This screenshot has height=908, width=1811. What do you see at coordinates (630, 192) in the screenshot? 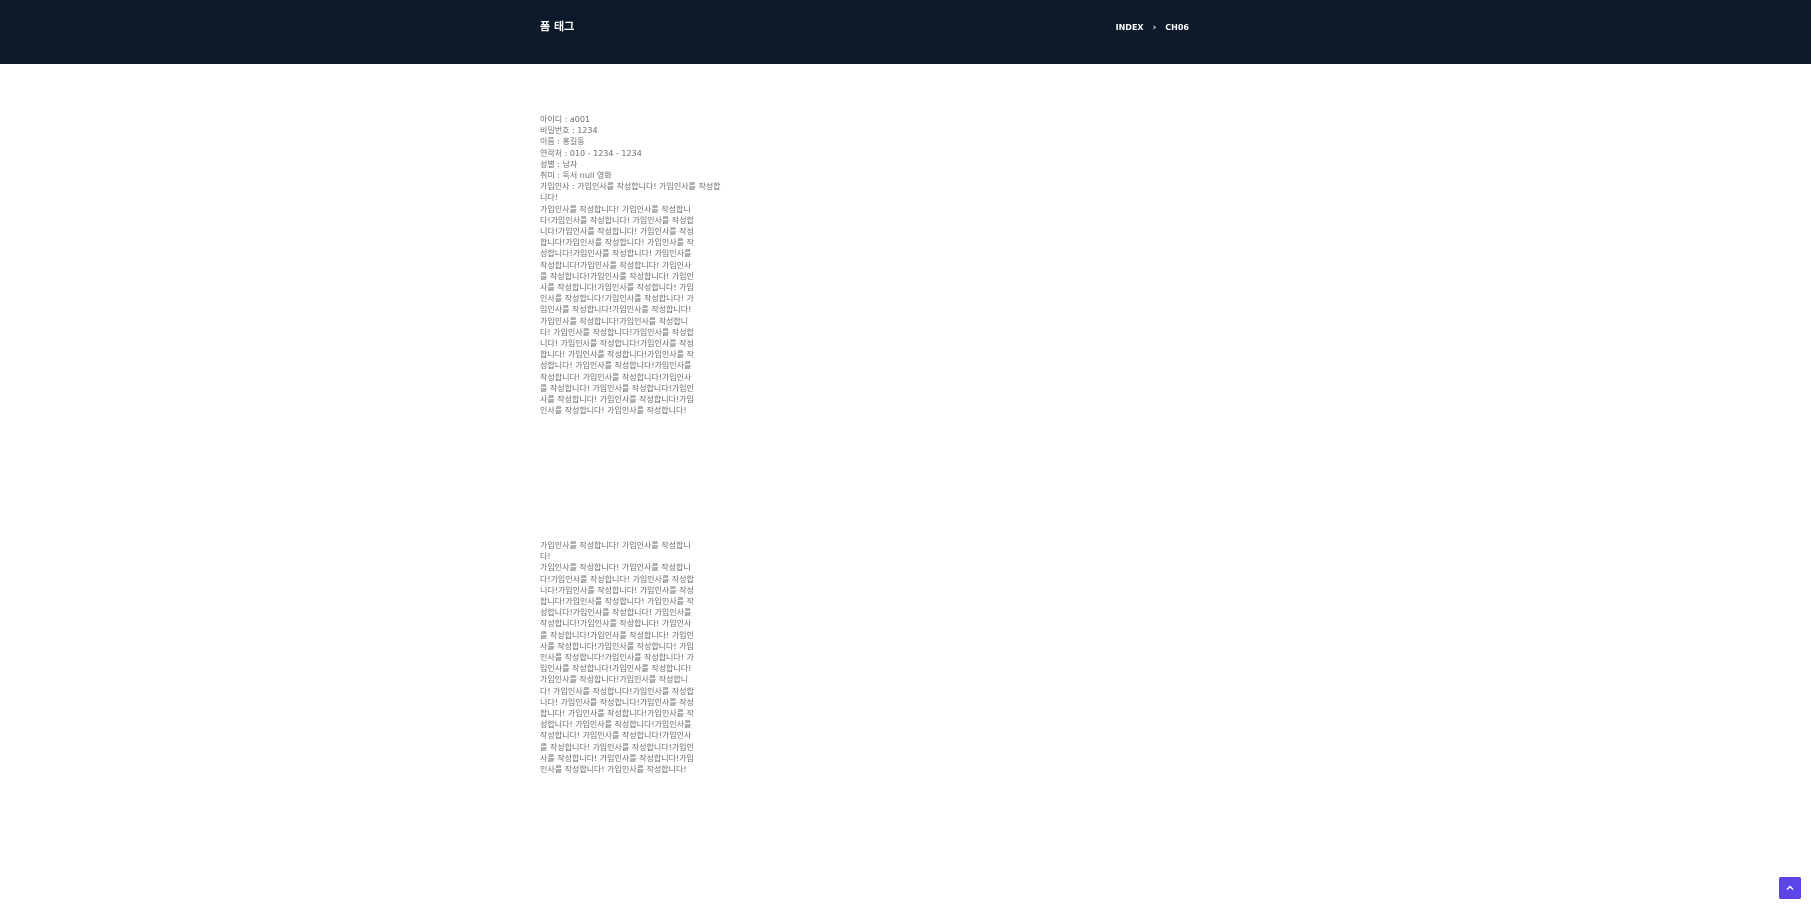
I see `member-greeting: 가입인사 : 가입인사를 작성합니다! 가입인사를 작성합니다!` at bounding box center [630, 192].